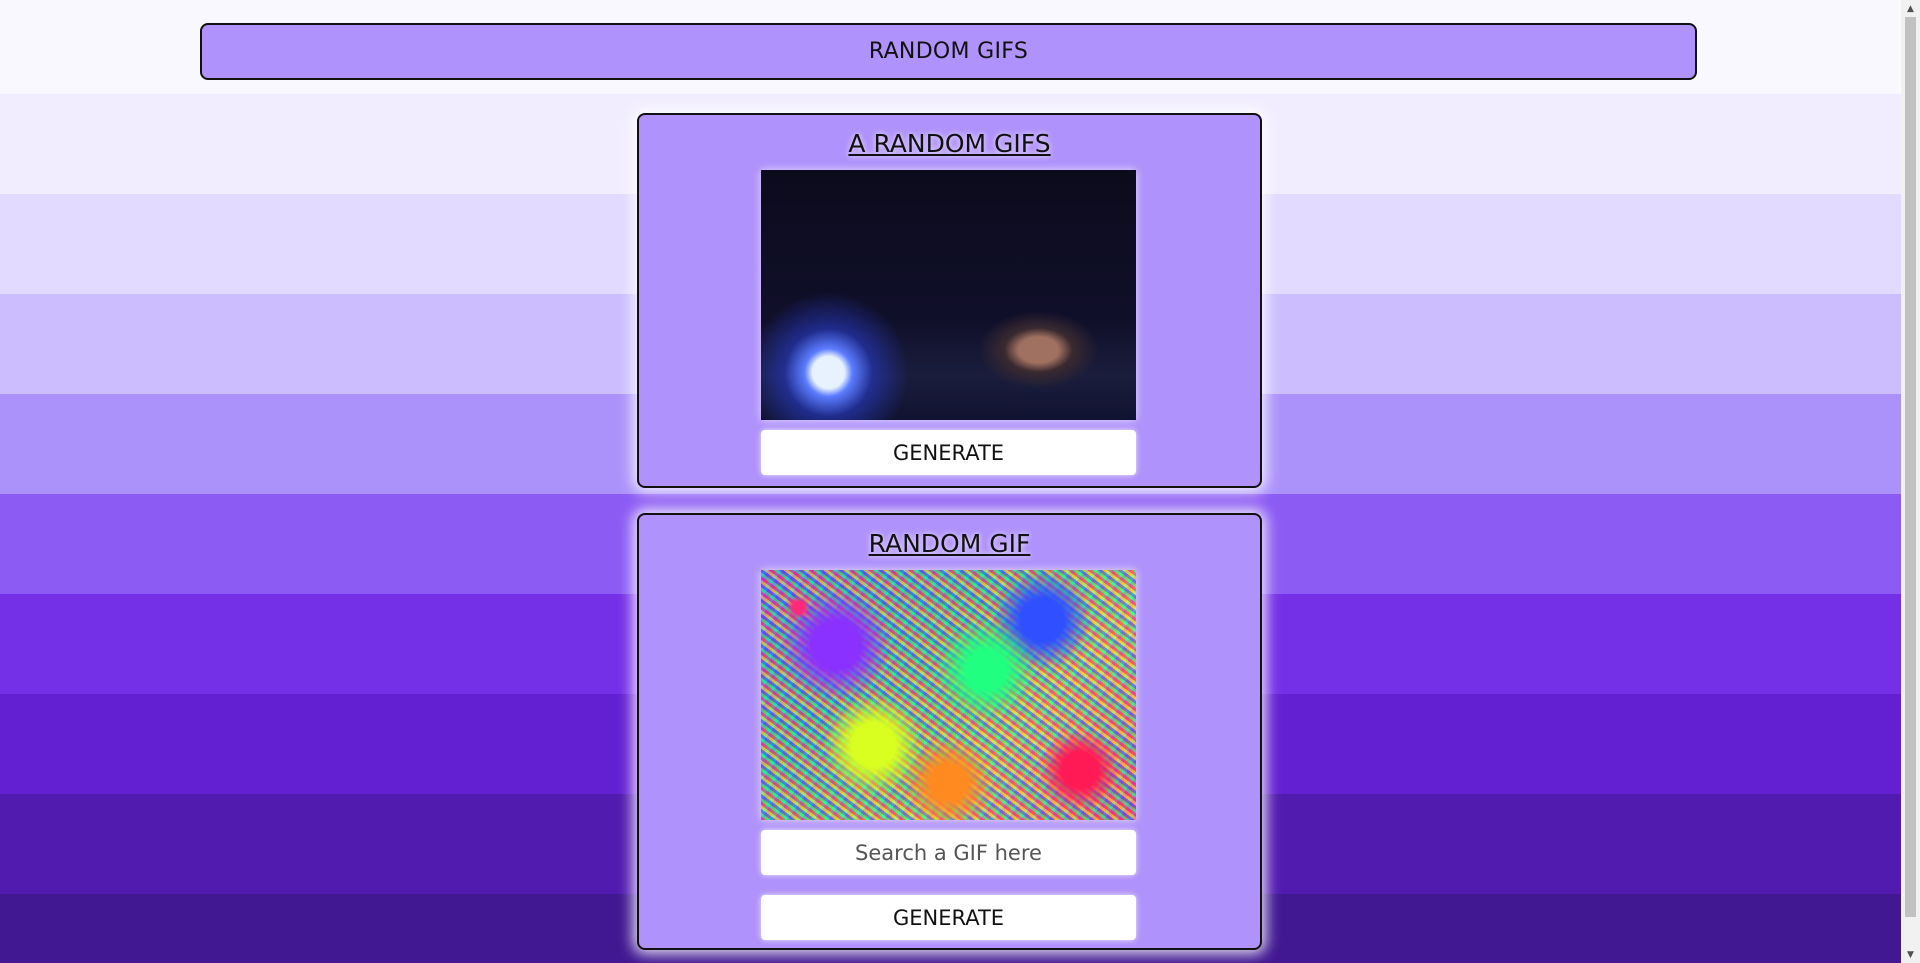 Image resolution: width=1920 pixels, height=963 pixels. Describe the element at coordinates (1910, 954) in the screenshot. I see `scroll-down-arrow-icon: ▼` at that location.